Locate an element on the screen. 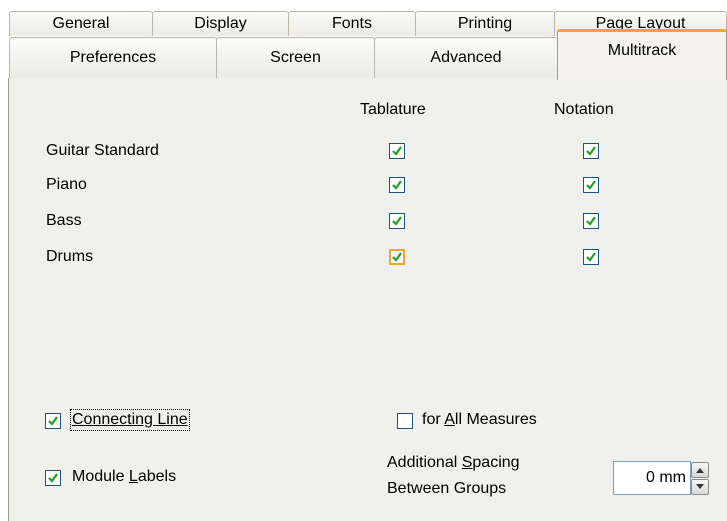  additional-spacing-label-line1: Additional Spacing is located at coordinates (453, 463).